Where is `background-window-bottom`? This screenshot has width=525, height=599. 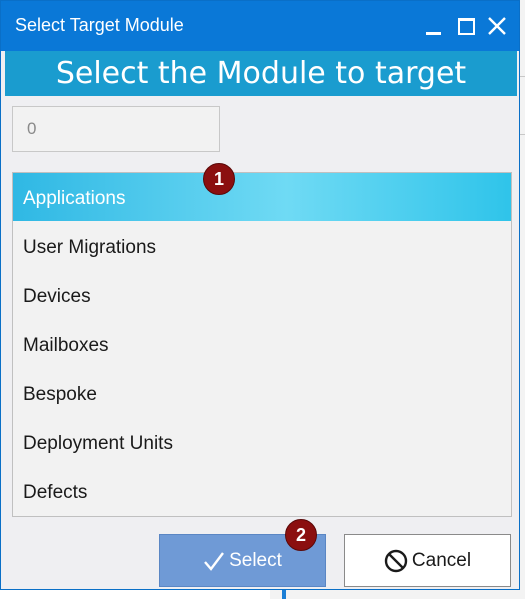
background-window-bottom is located at coordinates (397, 594).